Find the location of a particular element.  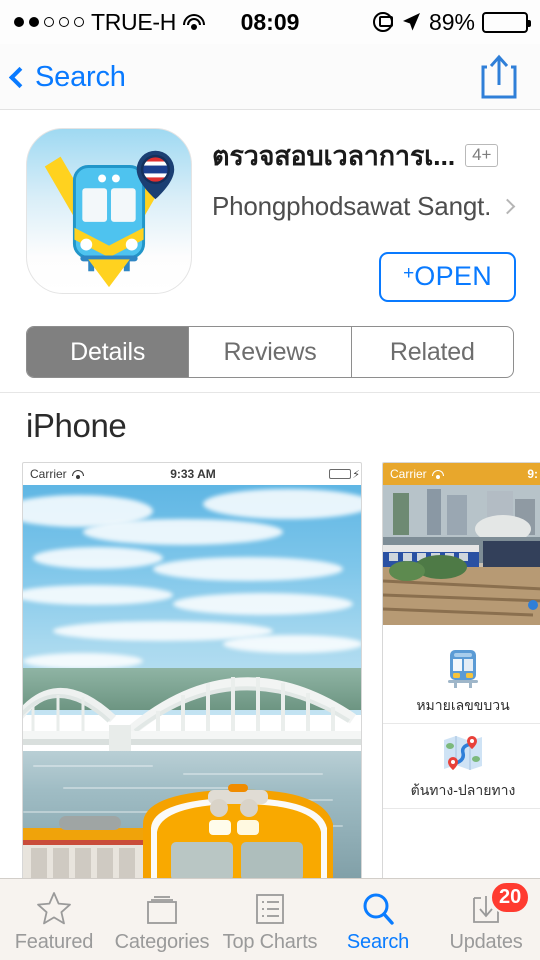

menu-item-origin-destination: ต้นทาง-ปลายทาง is located at coordinates (461, 766).